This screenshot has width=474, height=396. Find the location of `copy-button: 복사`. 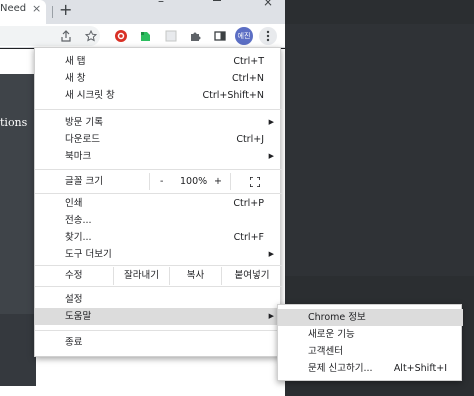

copy-button: 복사 is located at coordinates (195, 276).